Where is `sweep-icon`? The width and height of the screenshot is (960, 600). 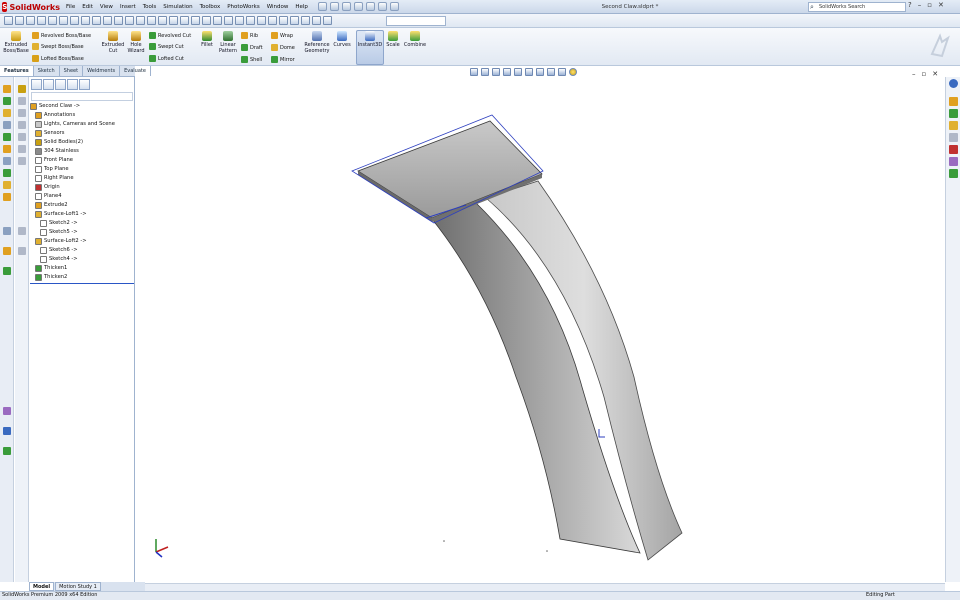 sweep-icon is located at coordinates (22, 231).